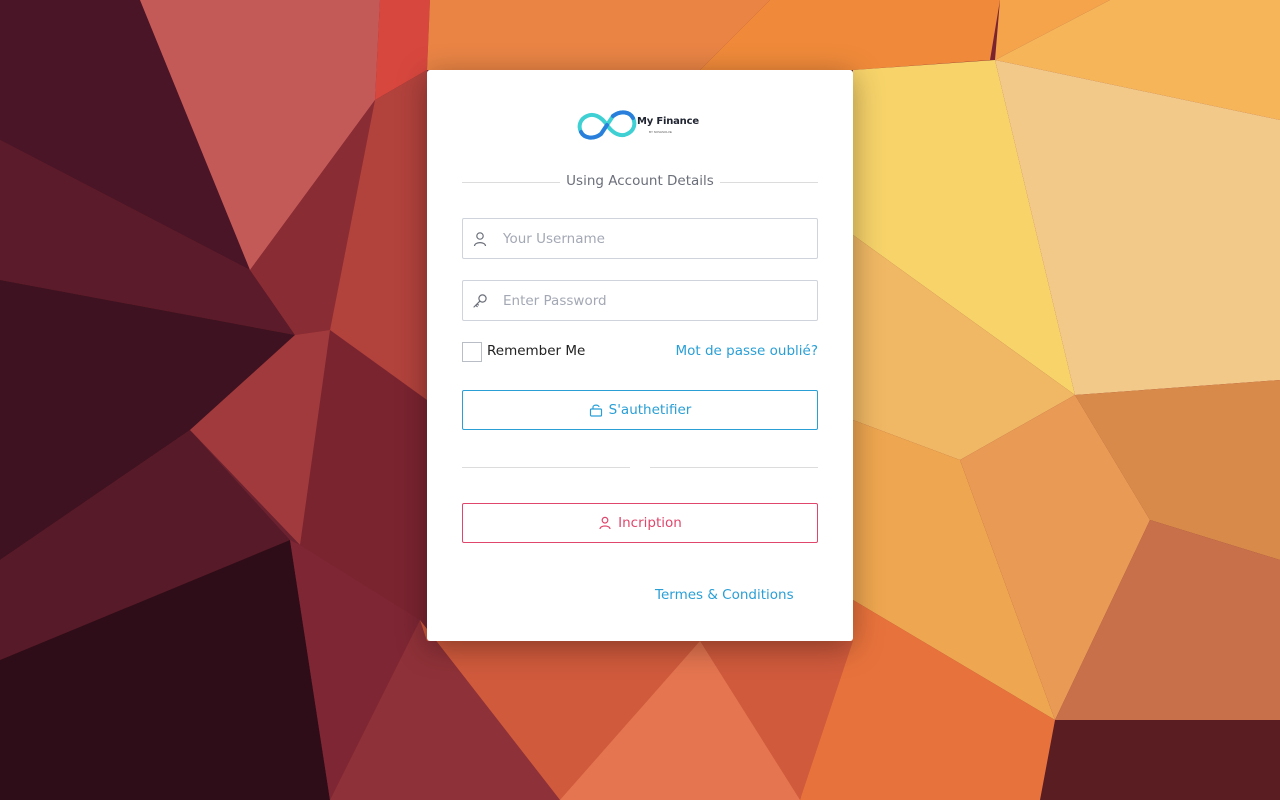 This screenshot has width=1280, height=800. Describe the element at coordinates (660, 132) in the screenshot. I see `brand-tagline: BY NOVASOLVE` at that location.